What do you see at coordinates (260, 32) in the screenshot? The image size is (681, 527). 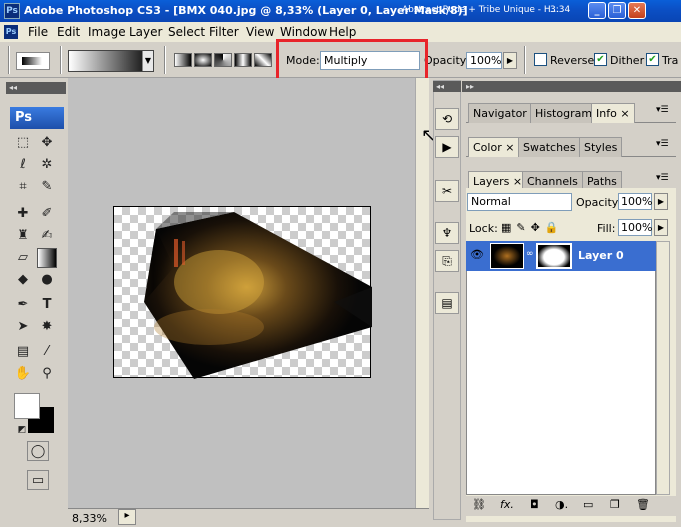 I see `menu-view: View` at bounding box center [260, 32].